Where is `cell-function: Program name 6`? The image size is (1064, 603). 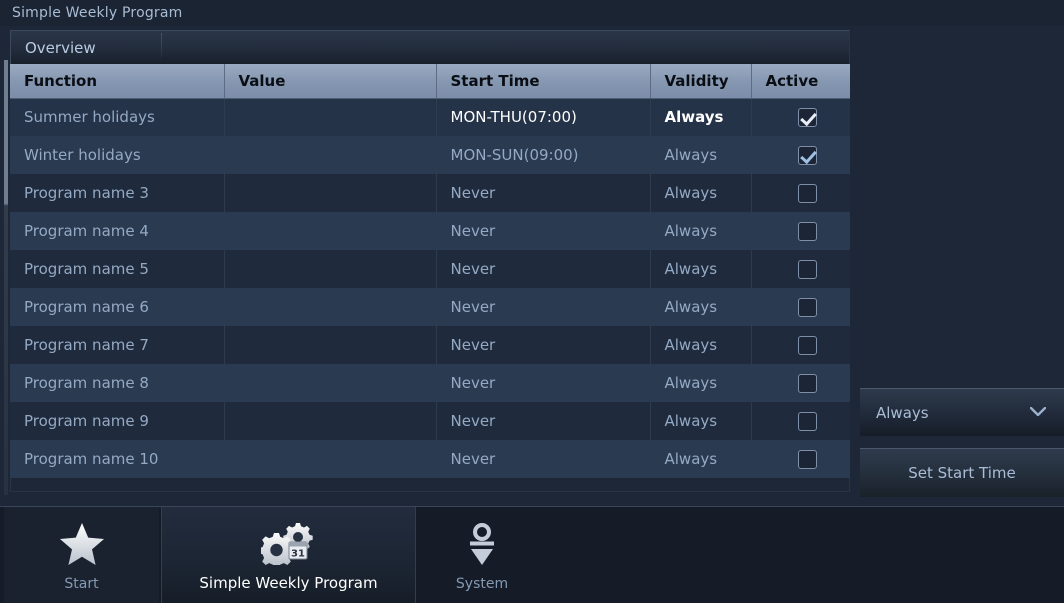 cell-function: Program name 6 is located at coordinates (117, 307).